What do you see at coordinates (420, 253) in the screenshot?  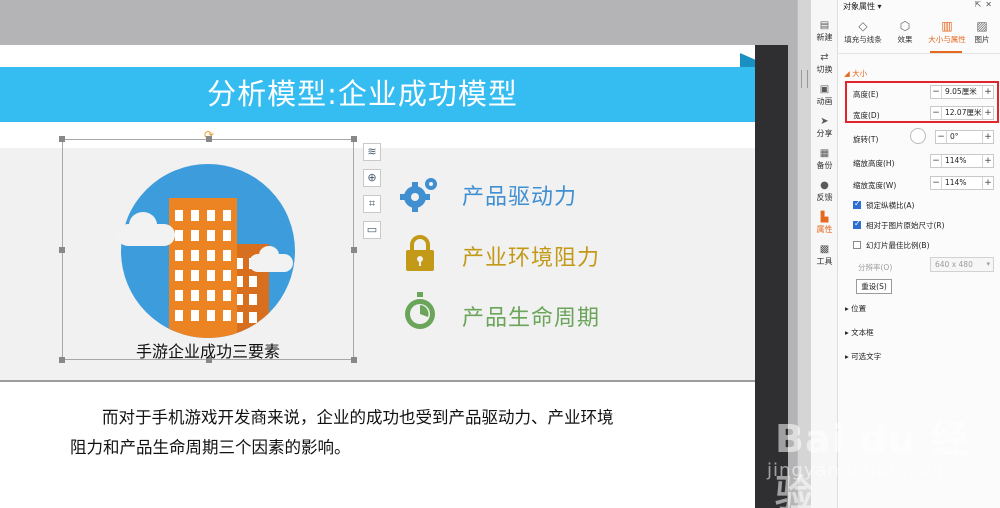 I see `padlock-icon` at bounding box center [420, 253].